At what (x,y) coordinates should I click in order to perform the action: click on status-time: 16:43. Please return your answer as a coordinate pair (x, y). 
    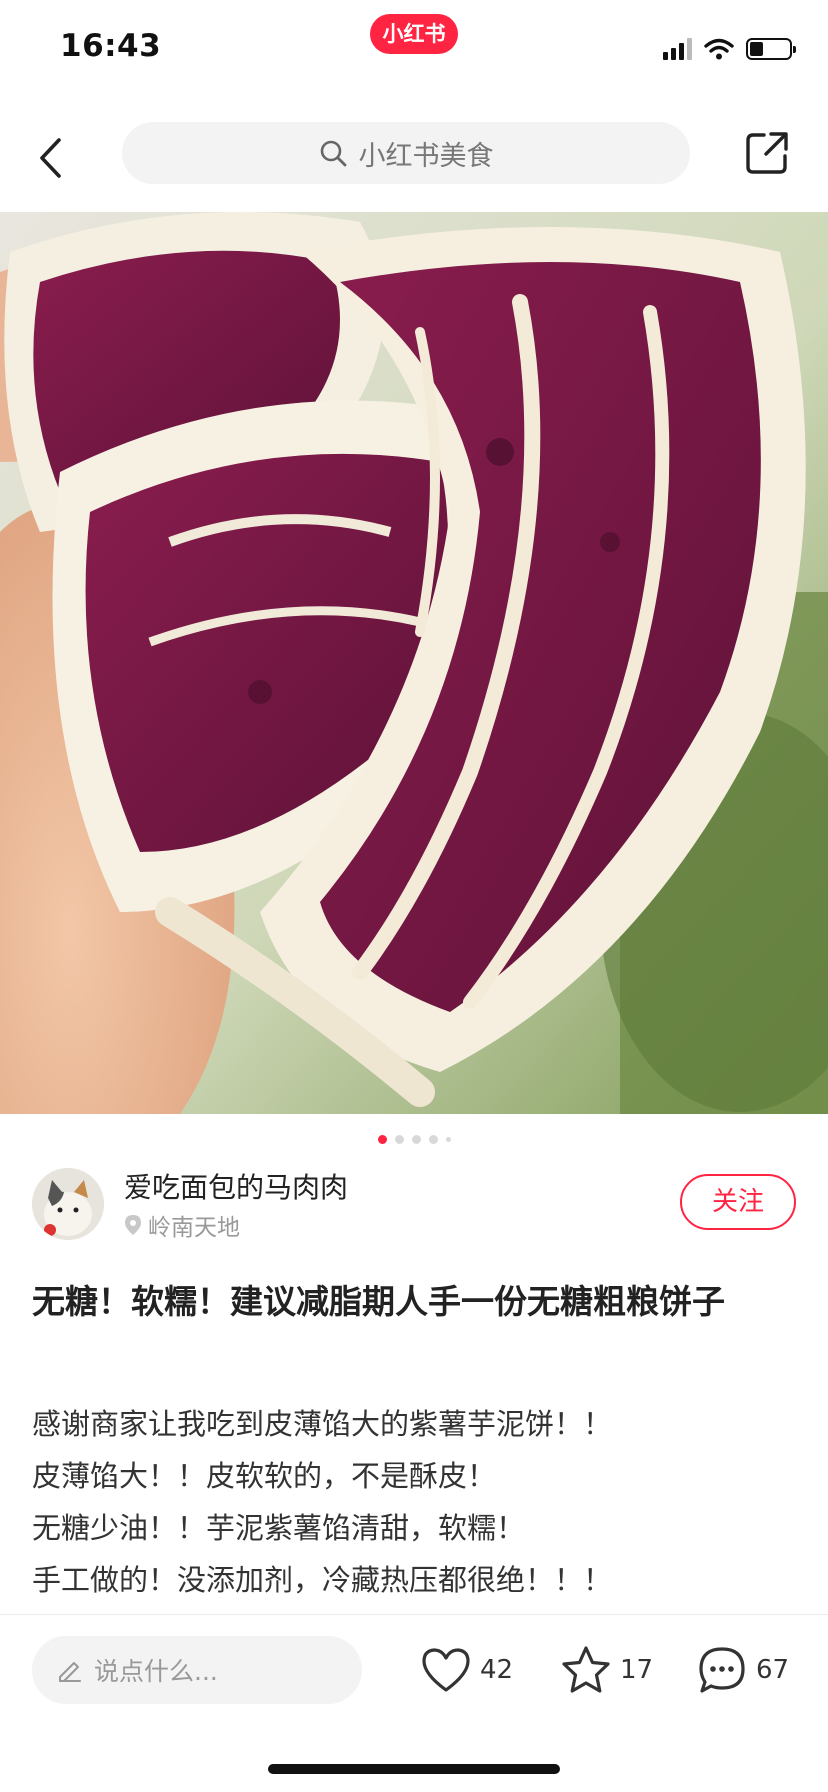
    Looking at the image, I should click on (111, 46).